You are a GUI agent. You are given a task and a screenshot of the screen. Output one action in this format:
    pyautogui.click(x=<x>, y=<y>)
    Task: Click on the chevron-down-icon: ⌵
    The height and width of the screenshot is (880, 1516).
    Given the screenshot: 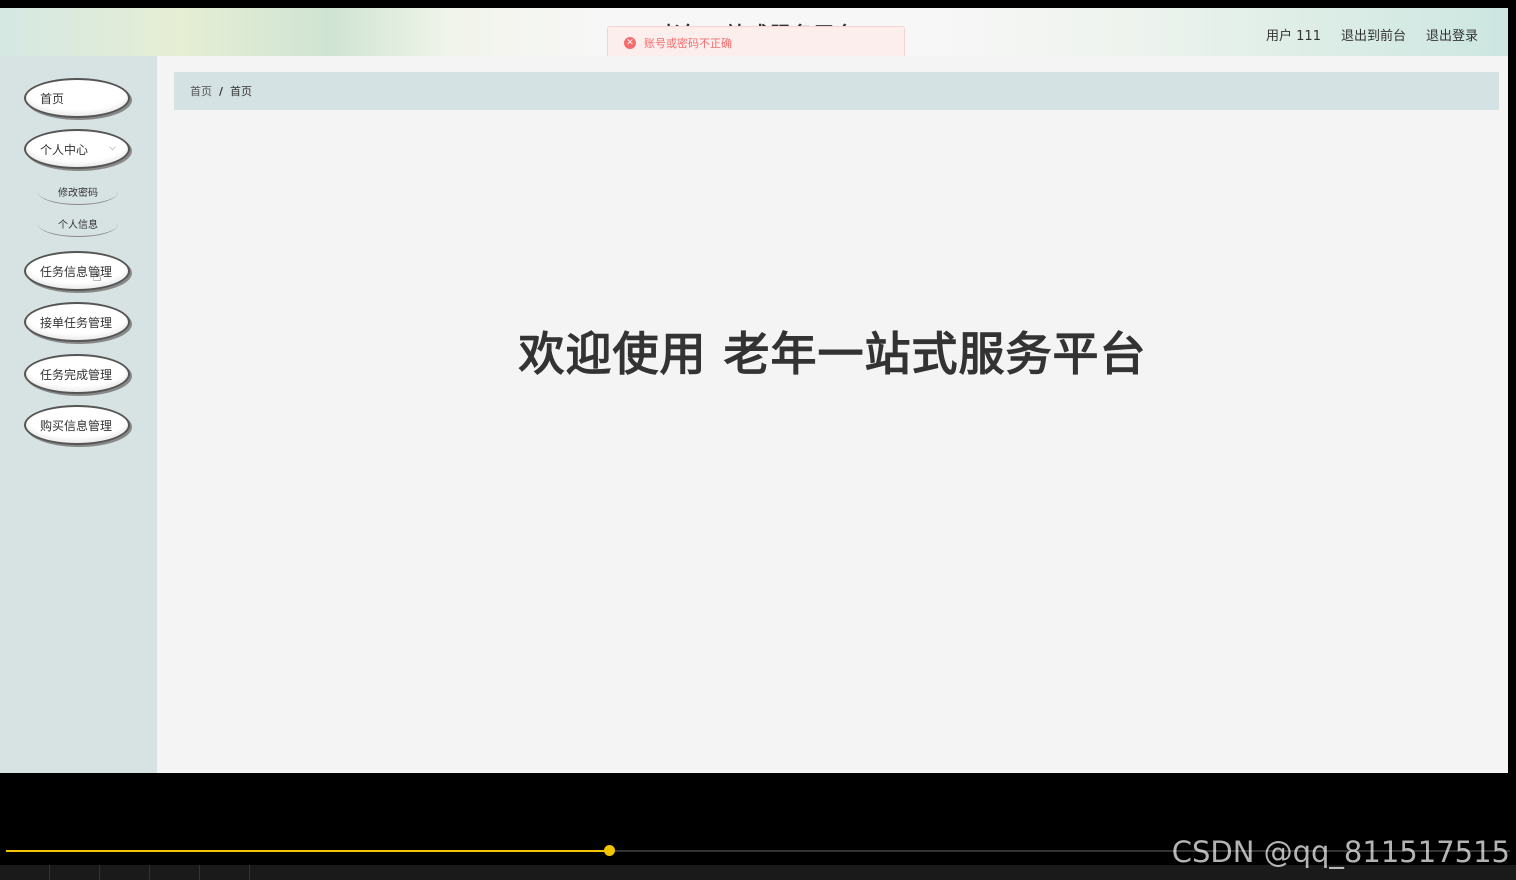 What is the action you would take?
    pyautogui.click(x=112, y=148)
    